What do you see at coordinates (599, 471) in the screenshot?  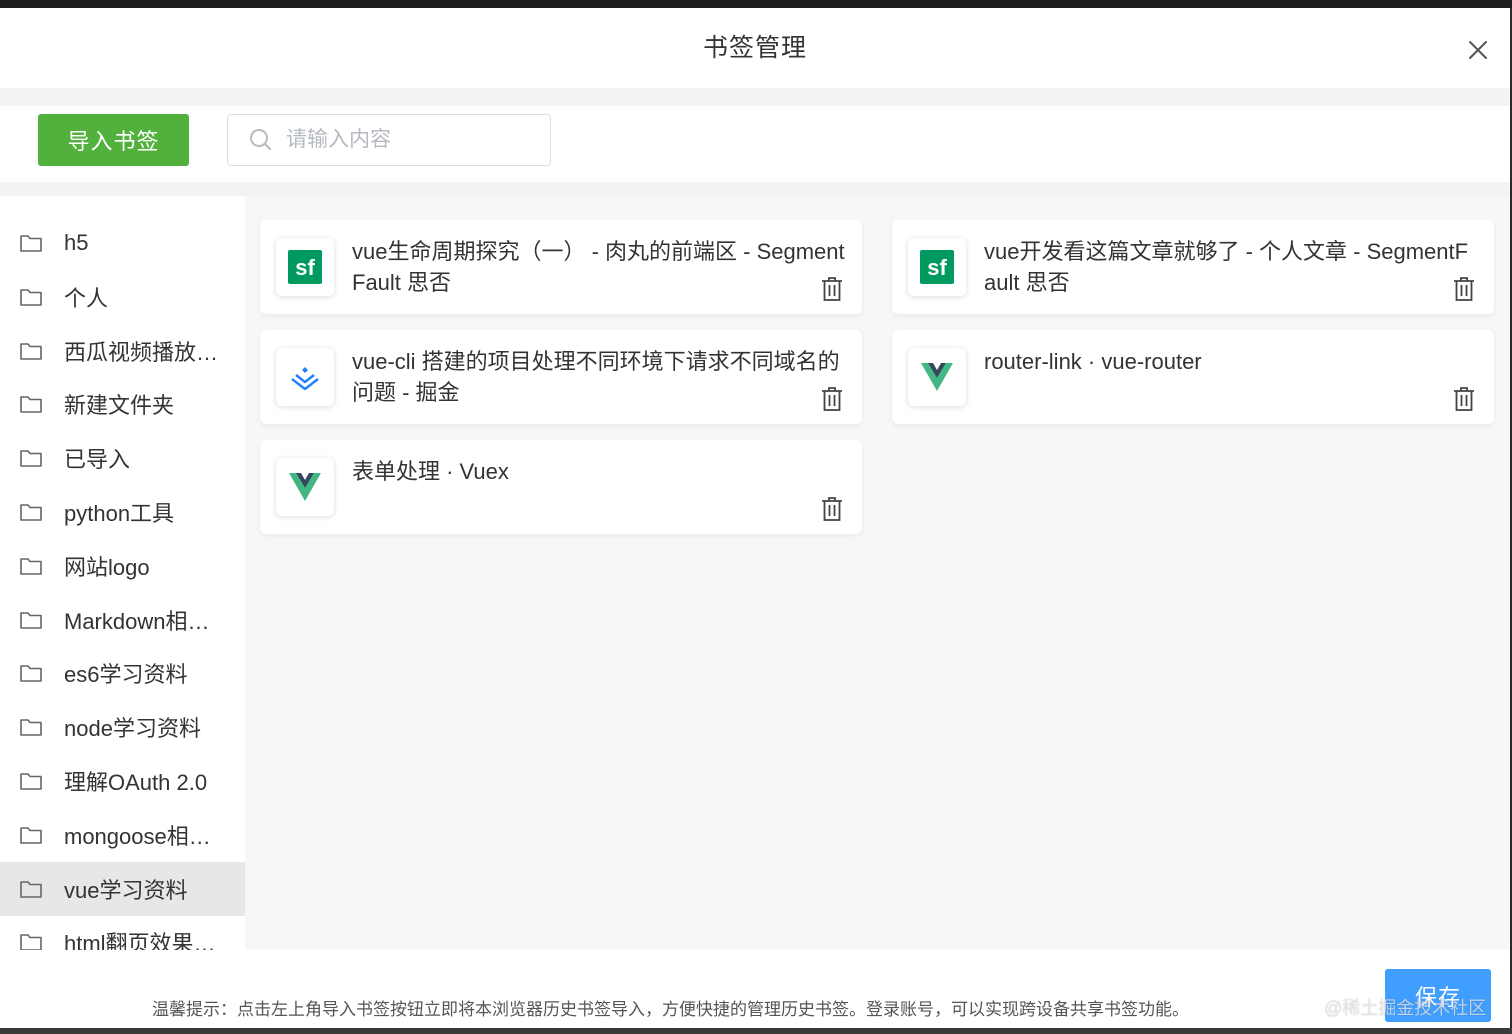 I see `bookmark-title: 表单处理 · Vuex` at bounding box center [599, 471].